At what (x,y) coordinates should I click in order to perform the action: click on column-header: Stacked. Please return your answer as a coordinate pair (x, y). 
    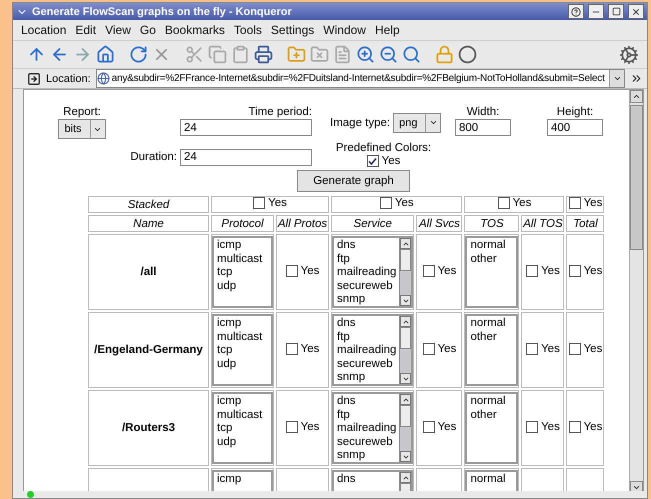
    Looking at the image, I should click on (149, 204).